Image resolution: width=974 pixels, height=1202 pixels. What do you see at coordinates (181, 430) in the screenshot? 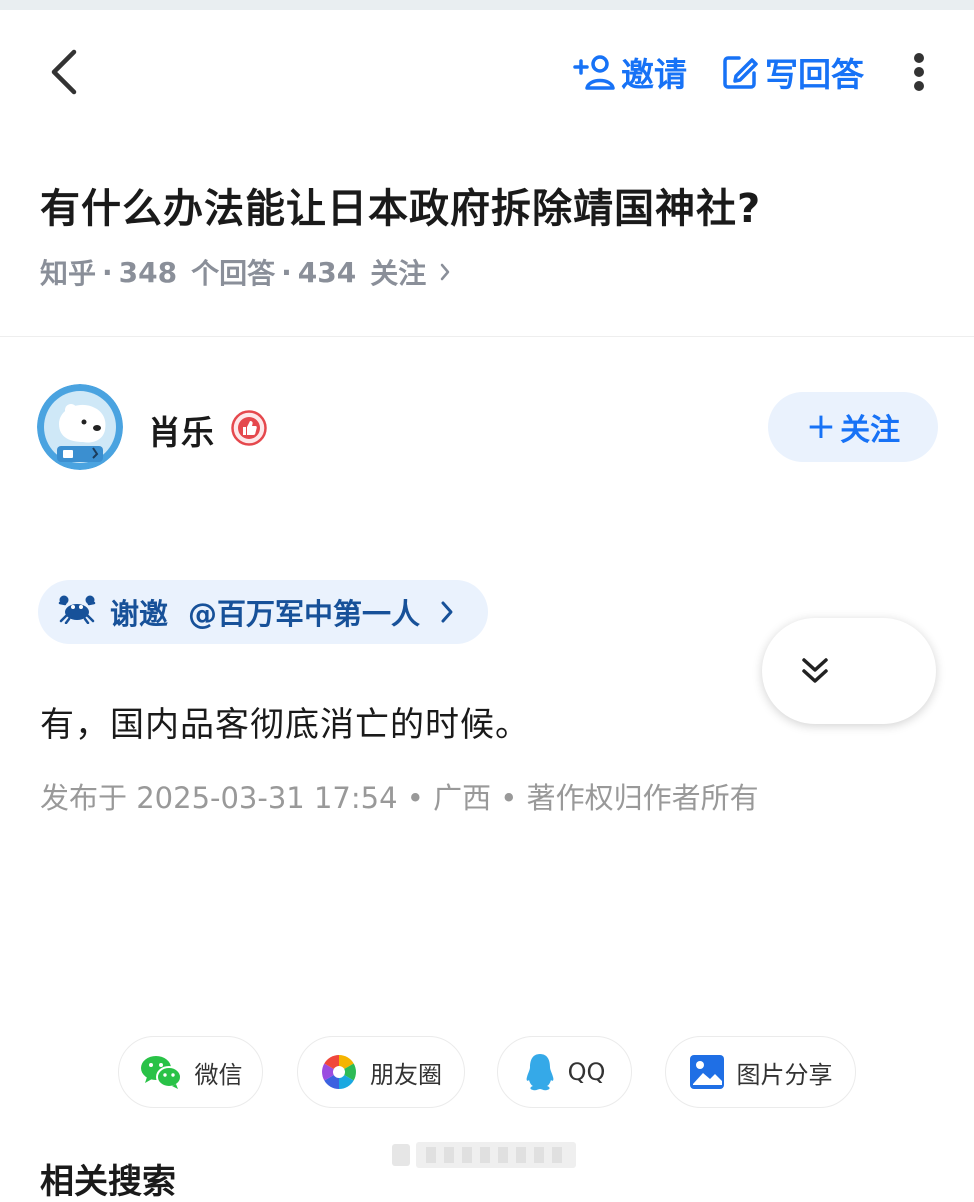
I see `author-name: 肖乐` at bounding box center [181, 430].